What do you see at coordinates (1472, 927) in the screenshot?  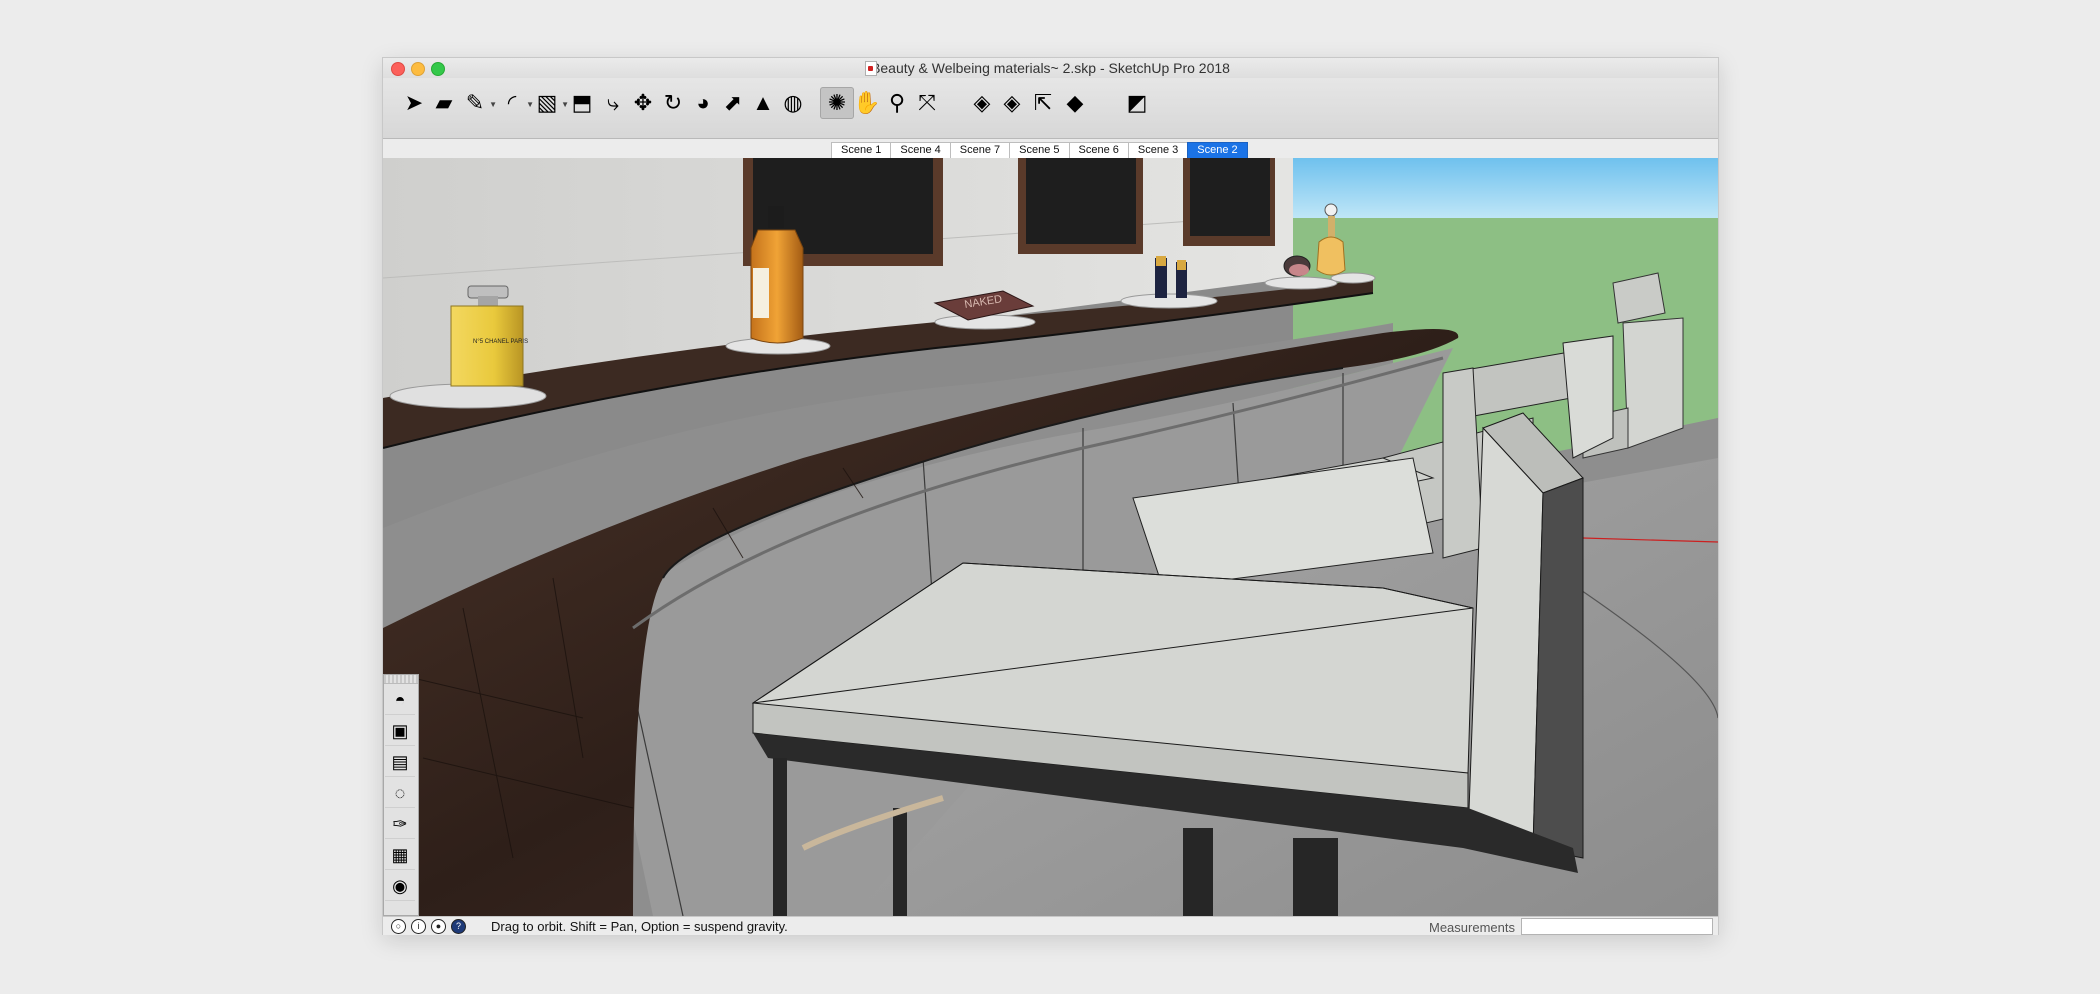 I see `measurements-label: Measurements` at bounding box center [1472, 927].